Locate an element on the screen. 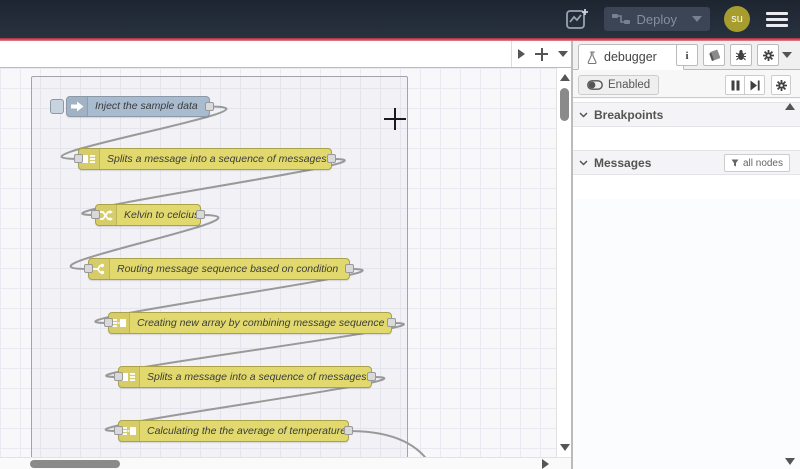 The width and height of the screenshot is (800, 469). step-button is located at coordinates (755, 85).